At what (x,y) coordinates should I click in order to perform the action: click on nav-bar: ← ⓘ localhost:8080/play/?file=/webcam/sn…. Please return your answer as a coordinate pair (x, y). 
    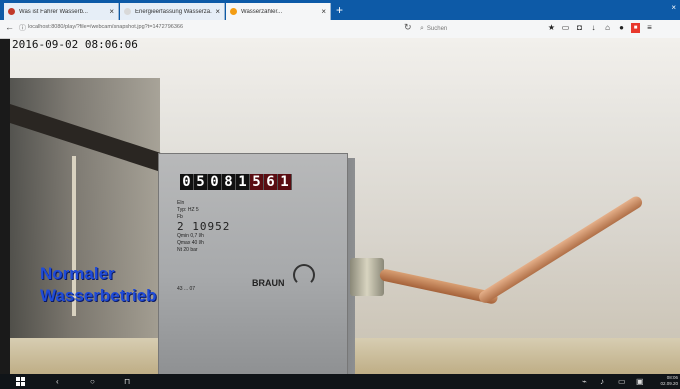
    Looking at the image, I should click on (340, 29).